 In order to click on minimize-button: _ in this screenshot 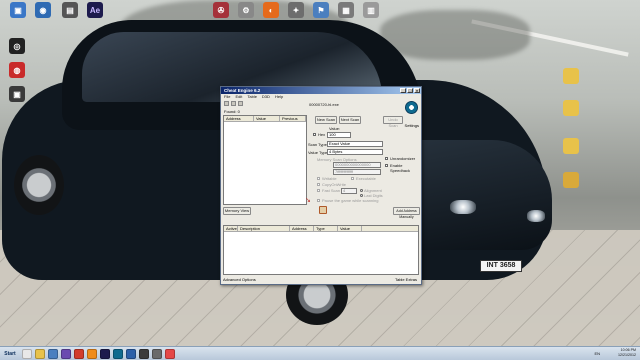, I will do `click(403, 90)`.